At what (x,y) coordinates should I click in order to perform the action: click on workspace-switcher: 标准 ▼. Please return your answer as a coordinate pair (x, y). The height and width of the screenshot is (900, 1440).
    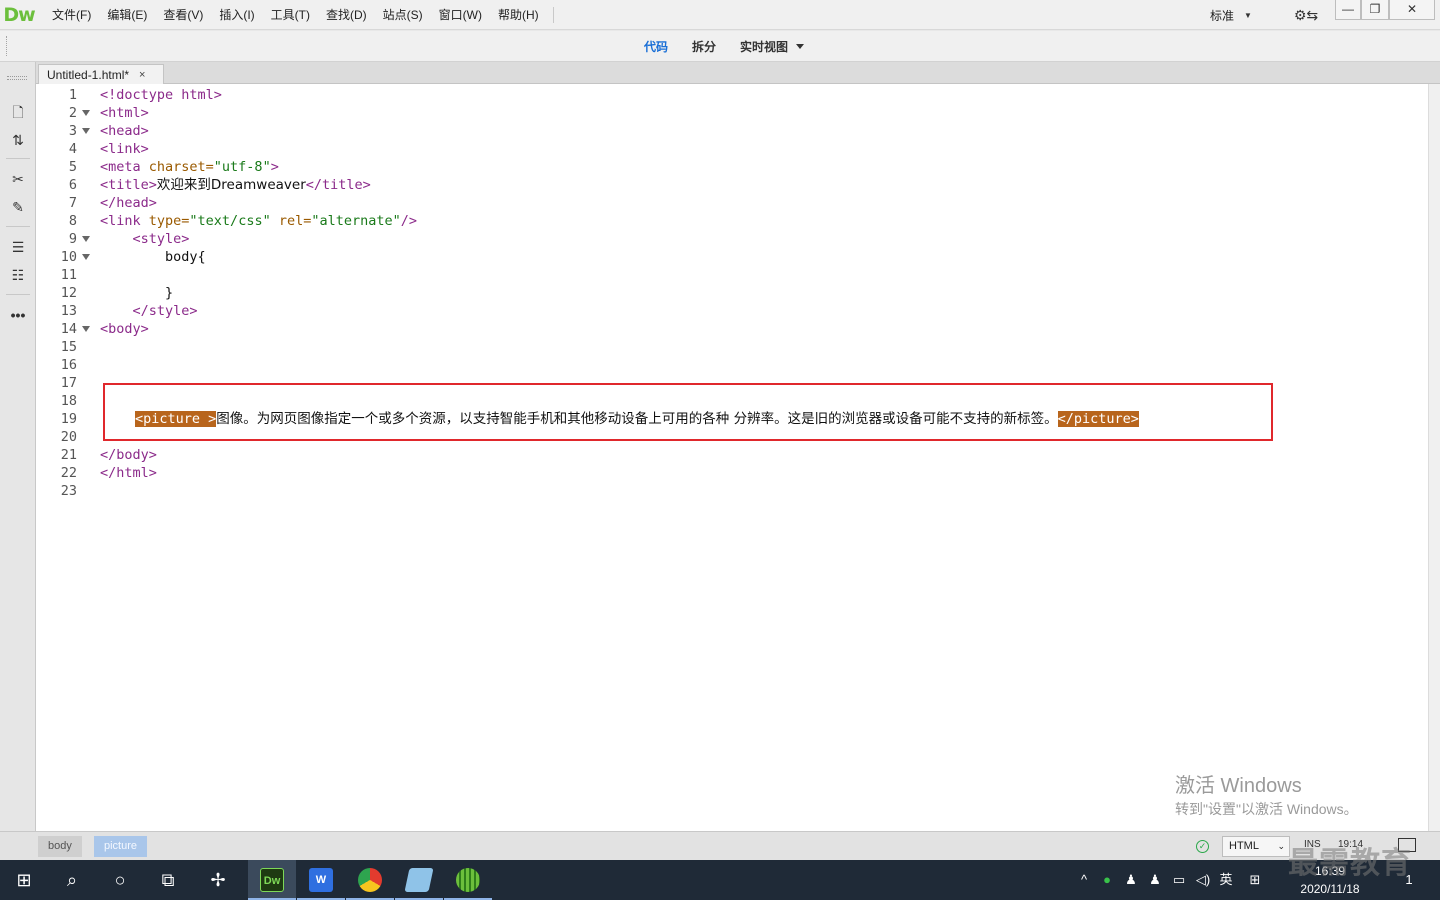
    Looking at the image, I should click on (1231, 15).